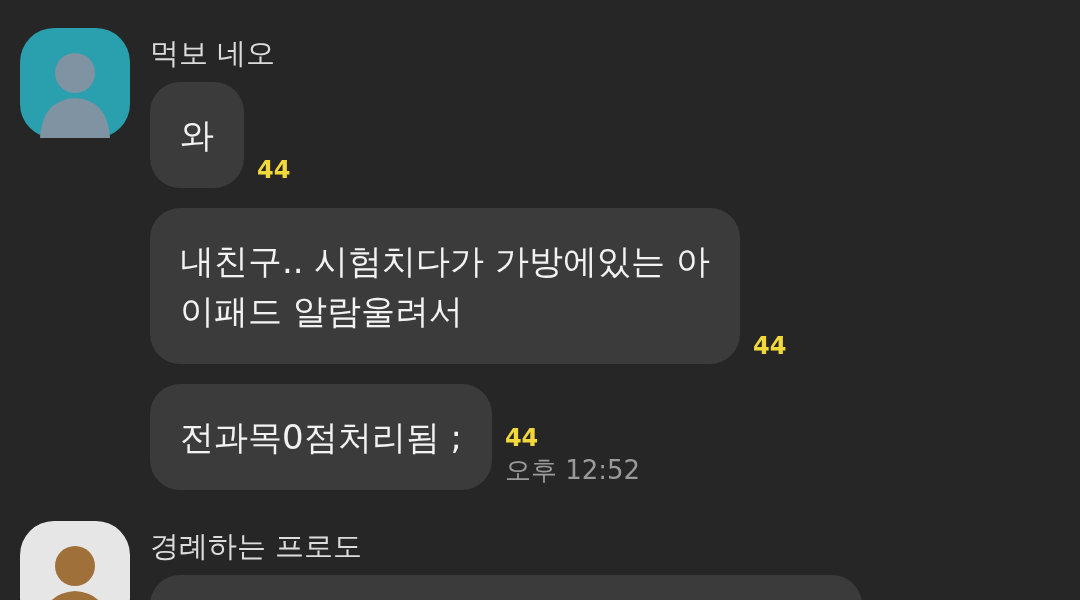  What do you see at coordinates (257, 546) in the screenshot?
I see `sender-name: 경례하는 프로도` at bounding box center [257, 546].